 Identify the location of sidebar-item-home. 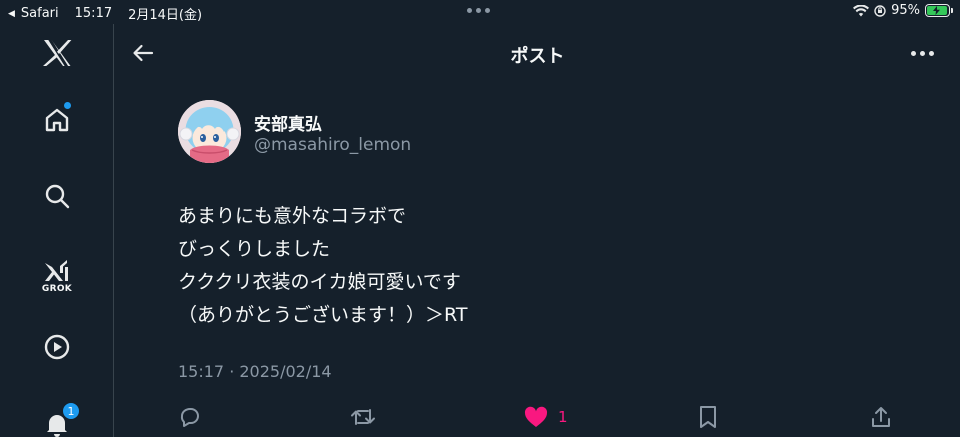
(57, 120).